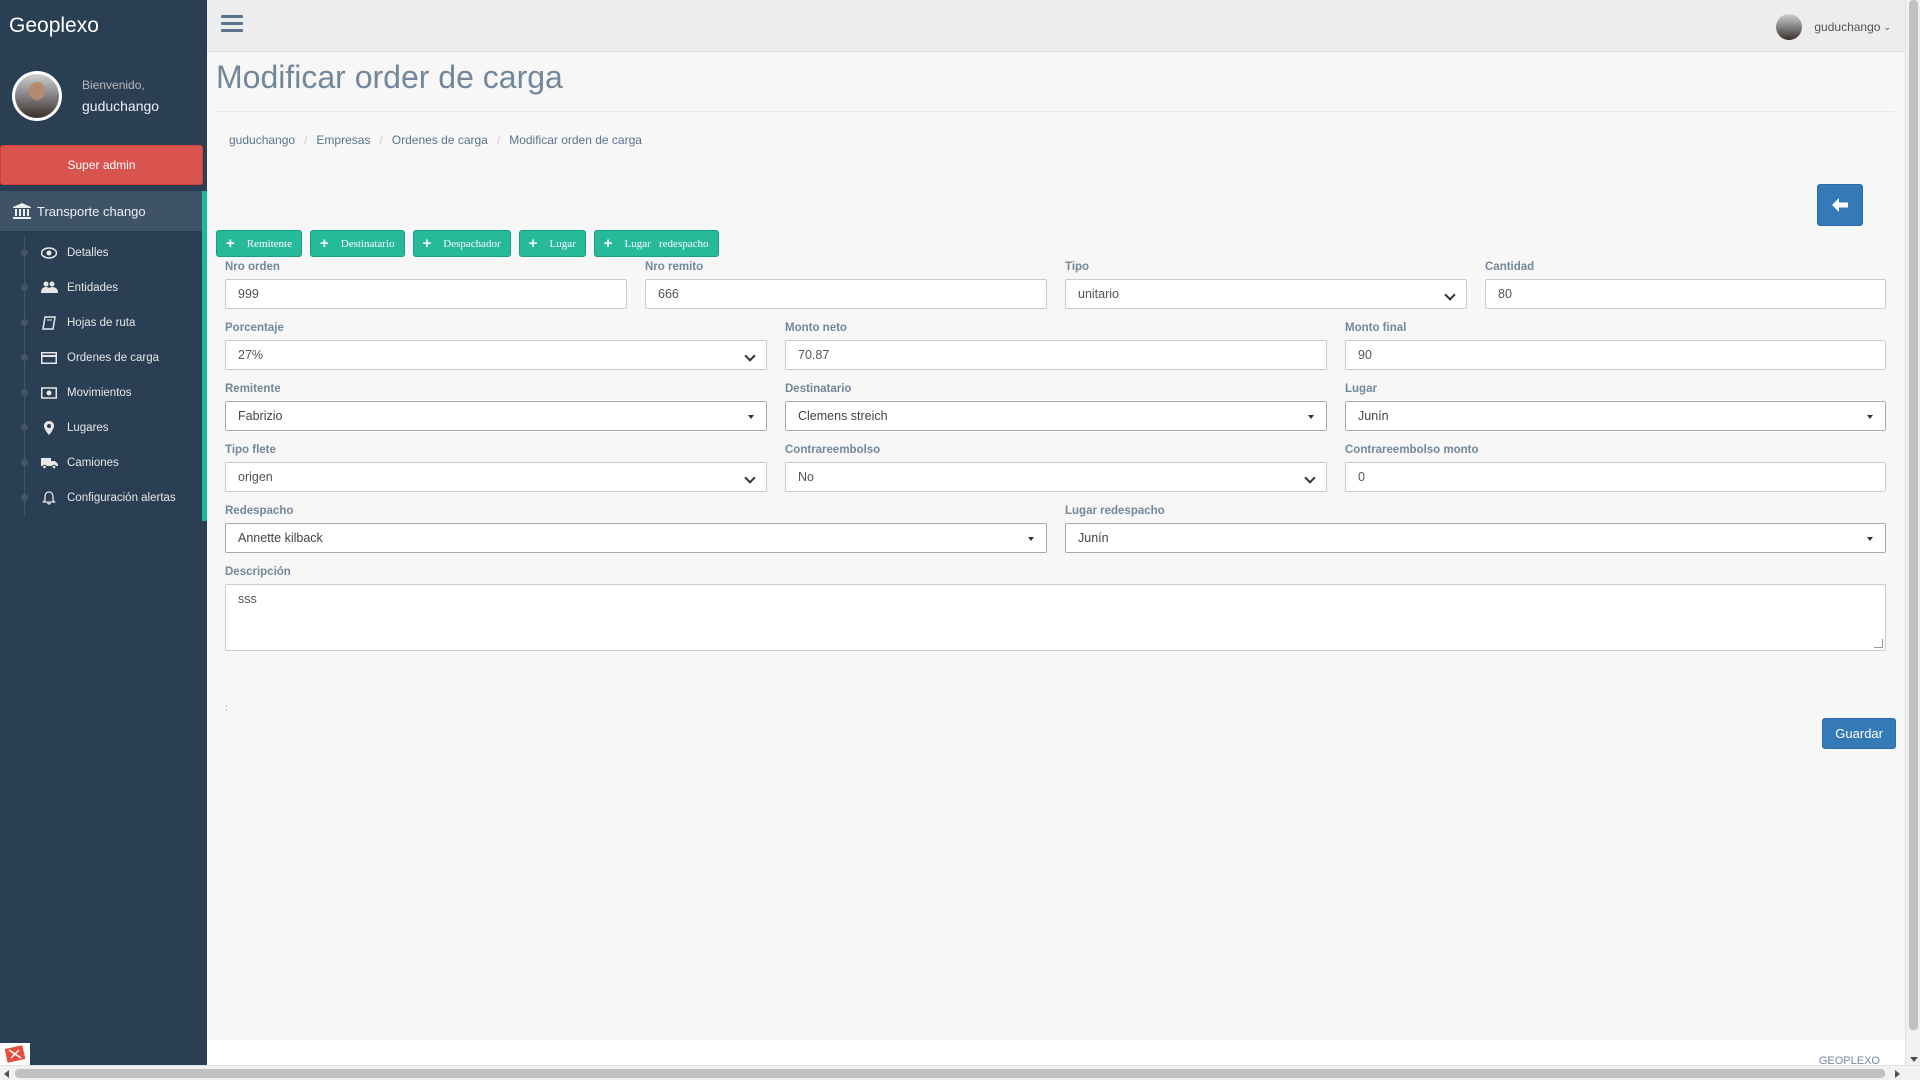 The image size is (1920, 1080). I want to click on sidebar-item-ordenes-de-carga: Ordenes de carga, so click(101, 357).